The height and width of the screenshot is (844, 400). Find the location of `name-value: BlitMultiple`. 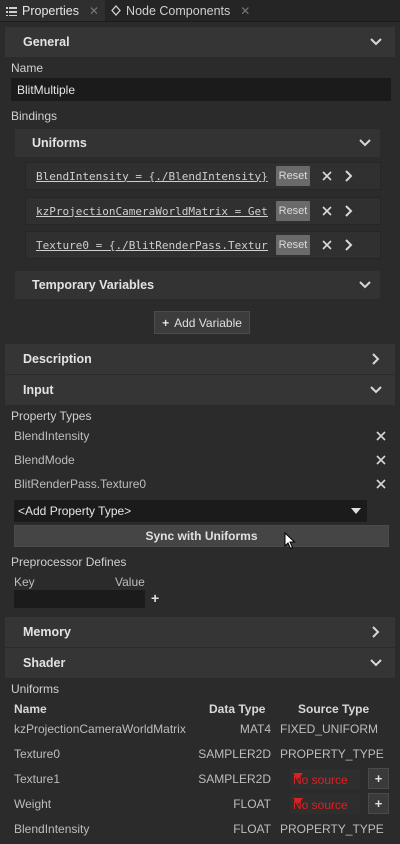

name-value: BlitMultiple is located at coordinates (46, 89).